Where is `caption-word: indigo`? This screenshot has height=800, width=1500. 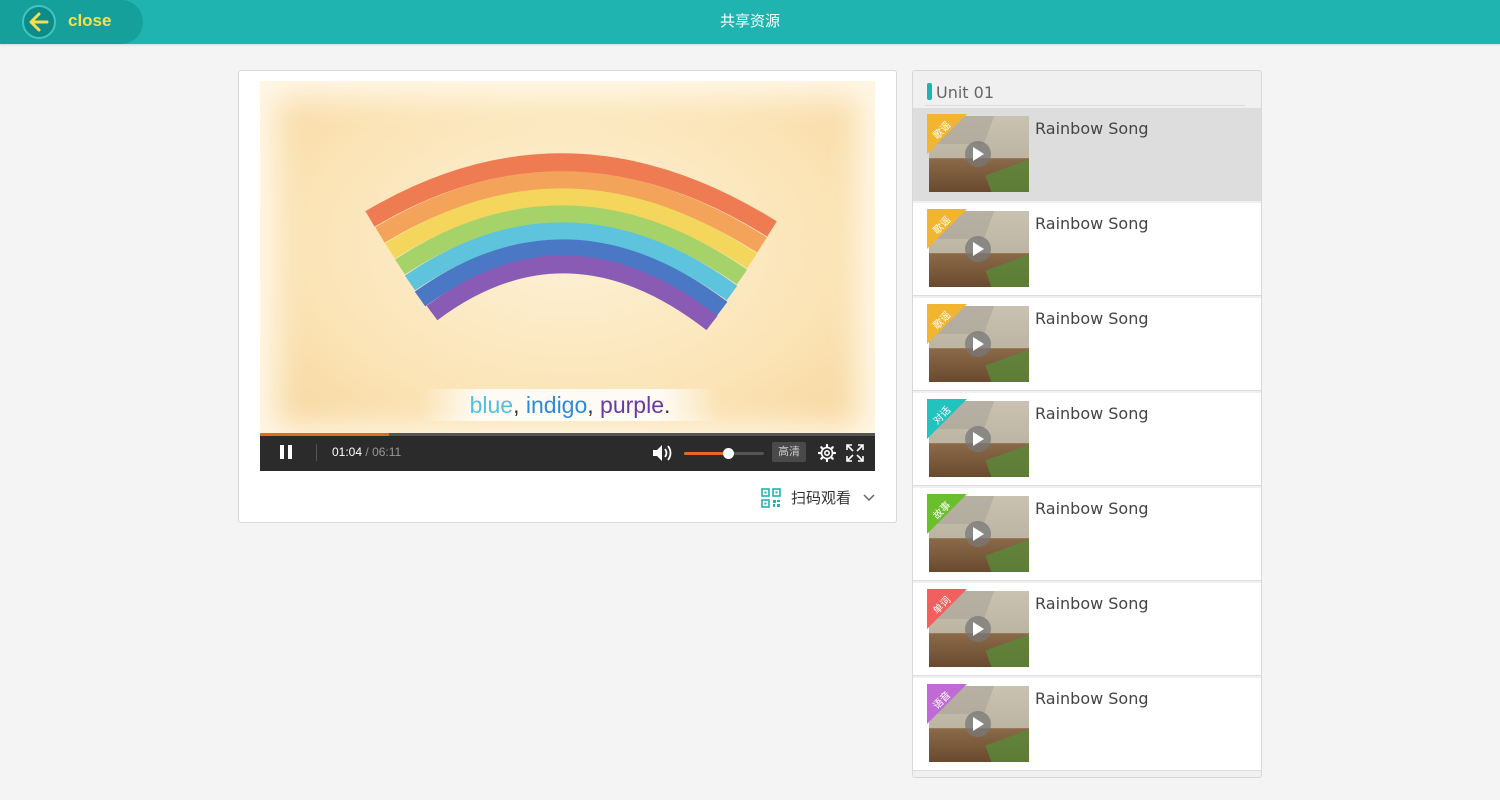 caption-word: indigo is located at coordinates (556, 405).